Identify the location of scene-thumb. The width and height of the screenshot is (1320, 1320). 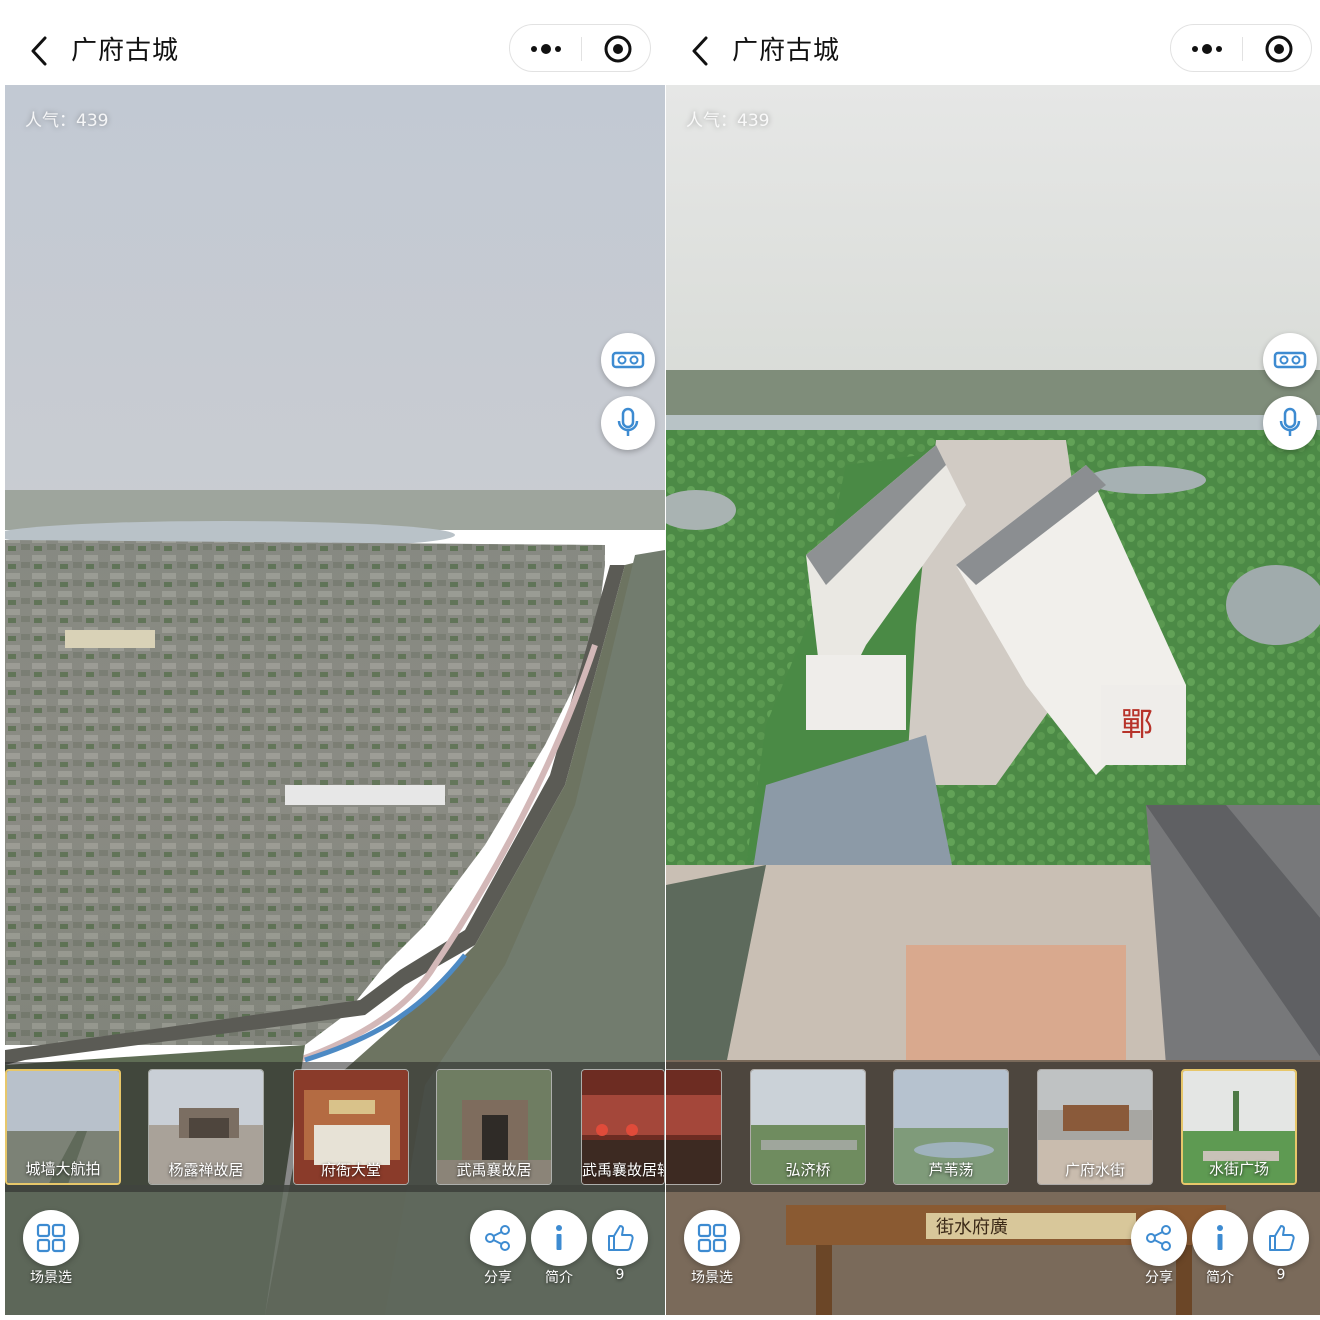
(694, 1127).